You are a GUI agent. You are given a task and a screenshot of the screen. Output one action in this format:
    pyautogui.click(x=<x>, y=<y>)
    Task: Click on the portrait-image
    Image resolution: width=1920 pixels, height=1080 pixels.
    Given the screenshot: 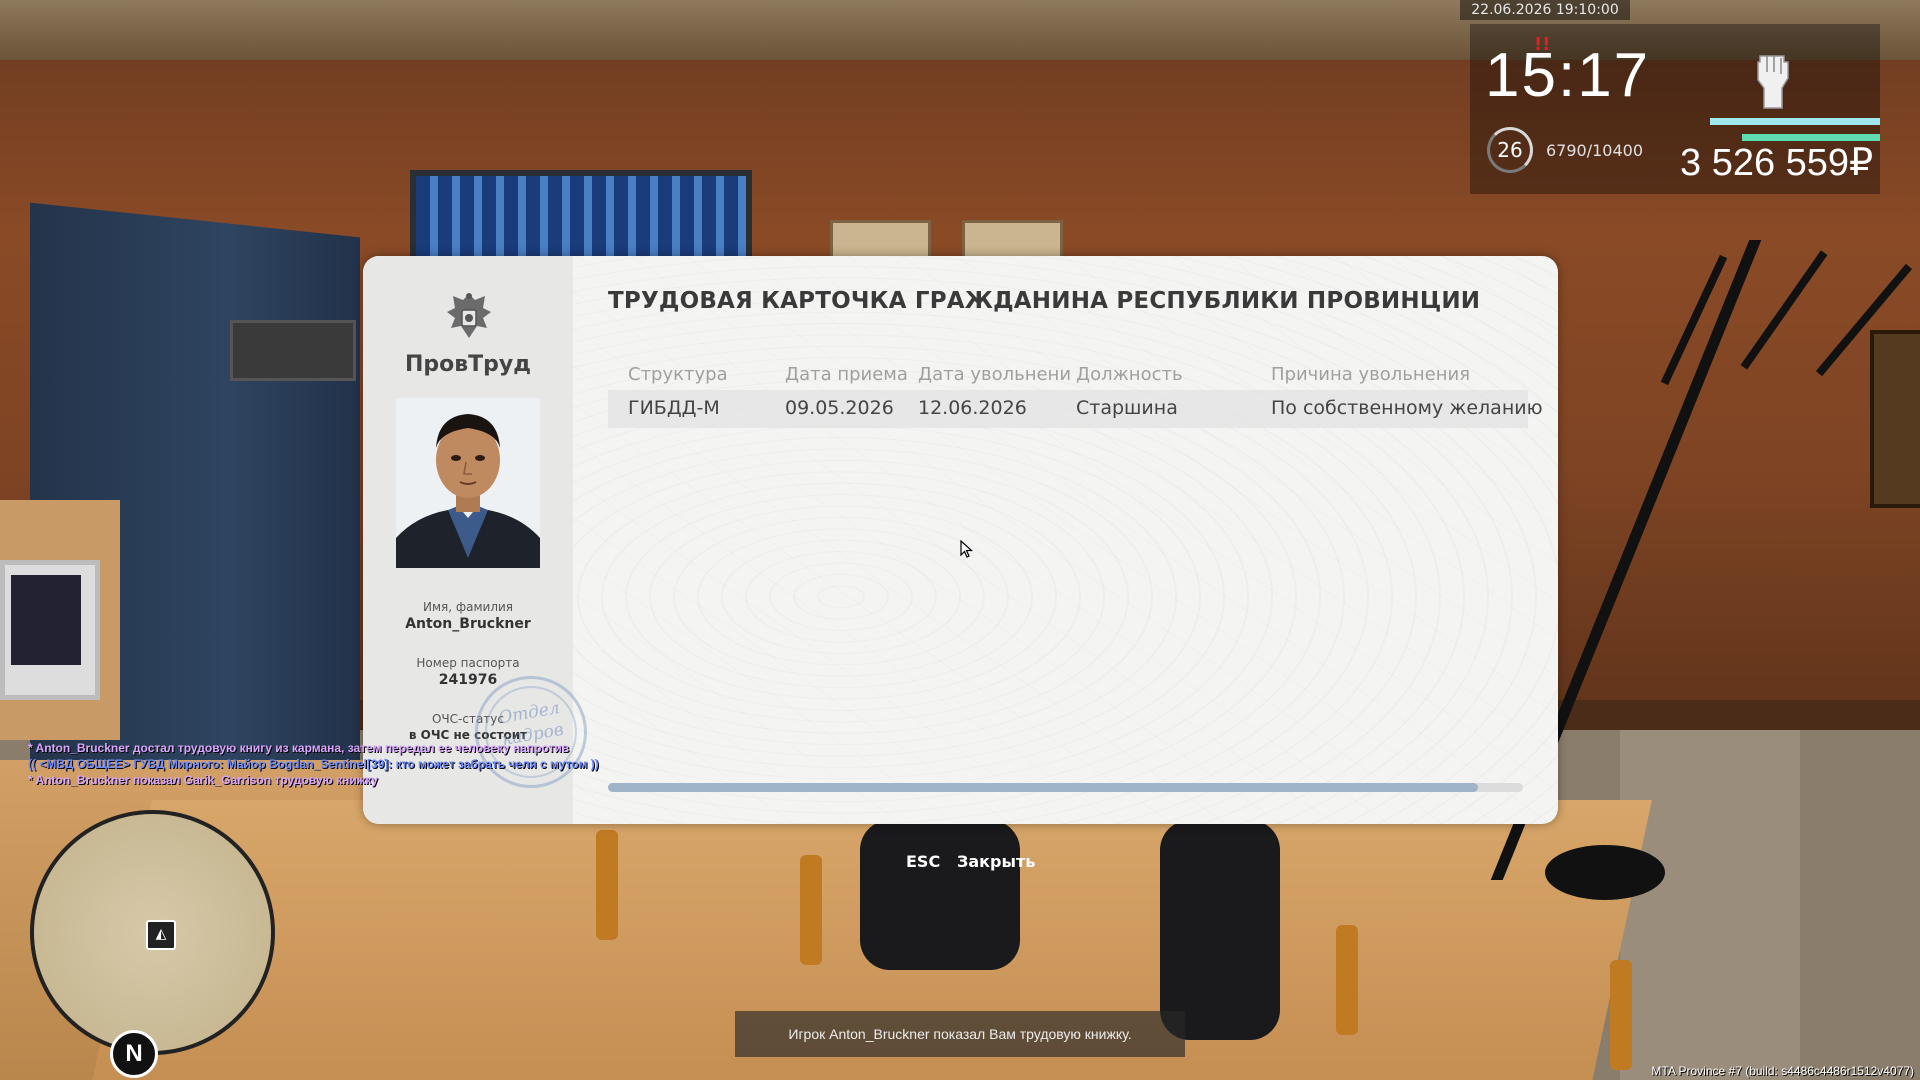 What is the action you would take?
    pyautogui.click(x=468, y=483)
    